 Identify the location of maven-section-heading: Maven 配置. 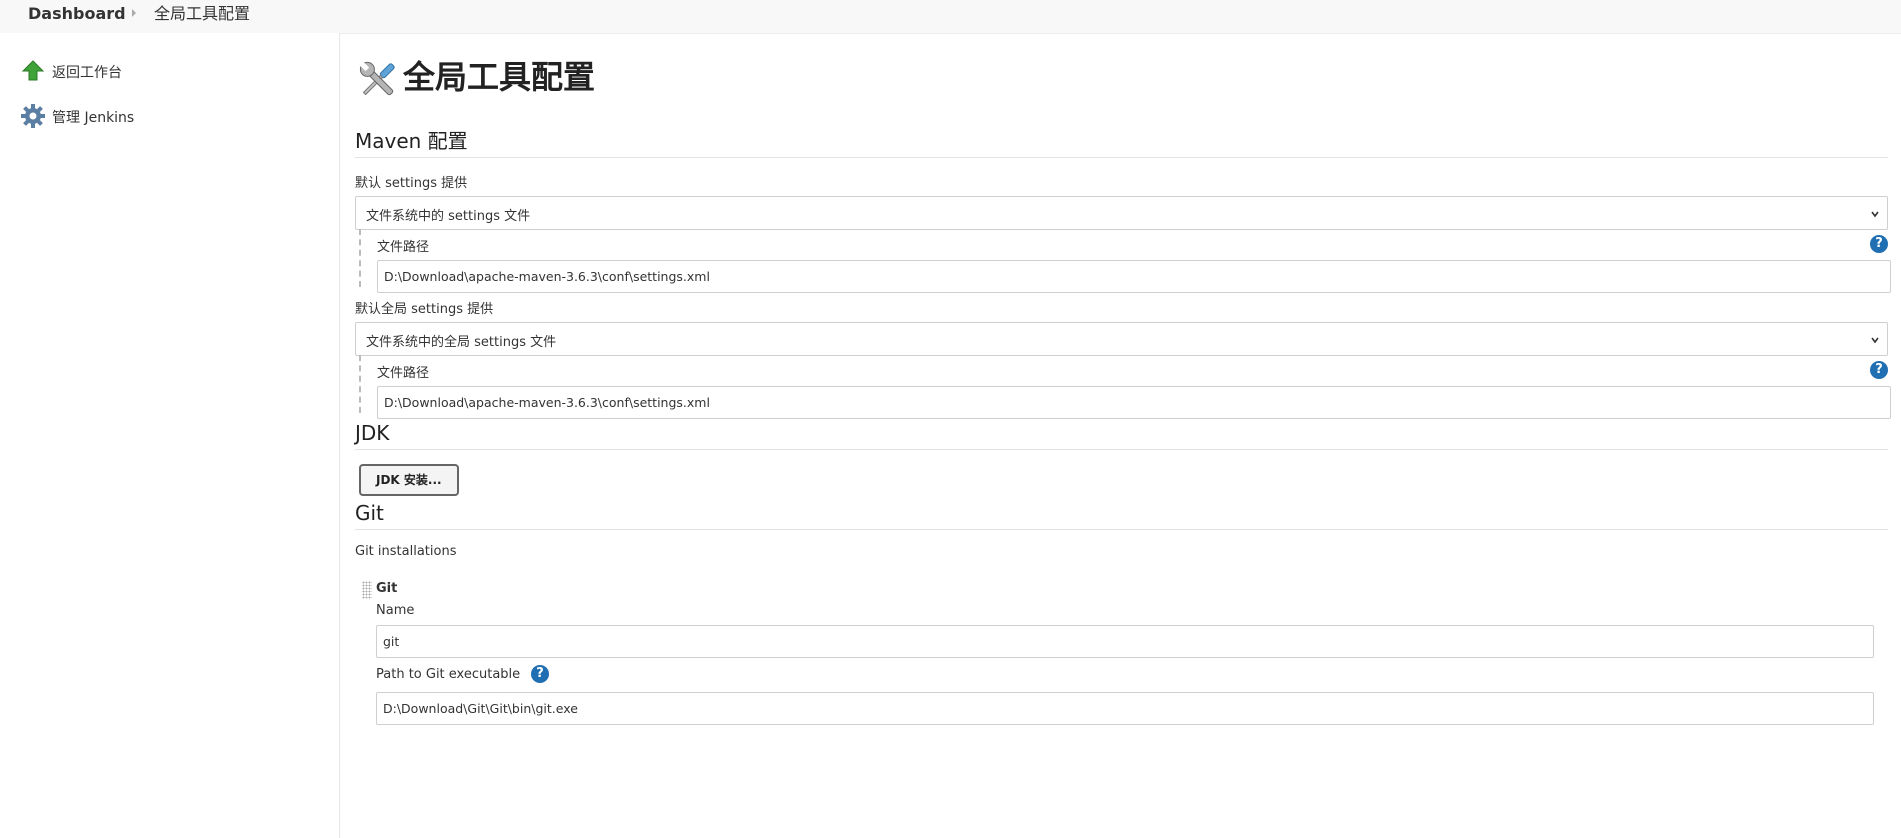
(1121, 143).